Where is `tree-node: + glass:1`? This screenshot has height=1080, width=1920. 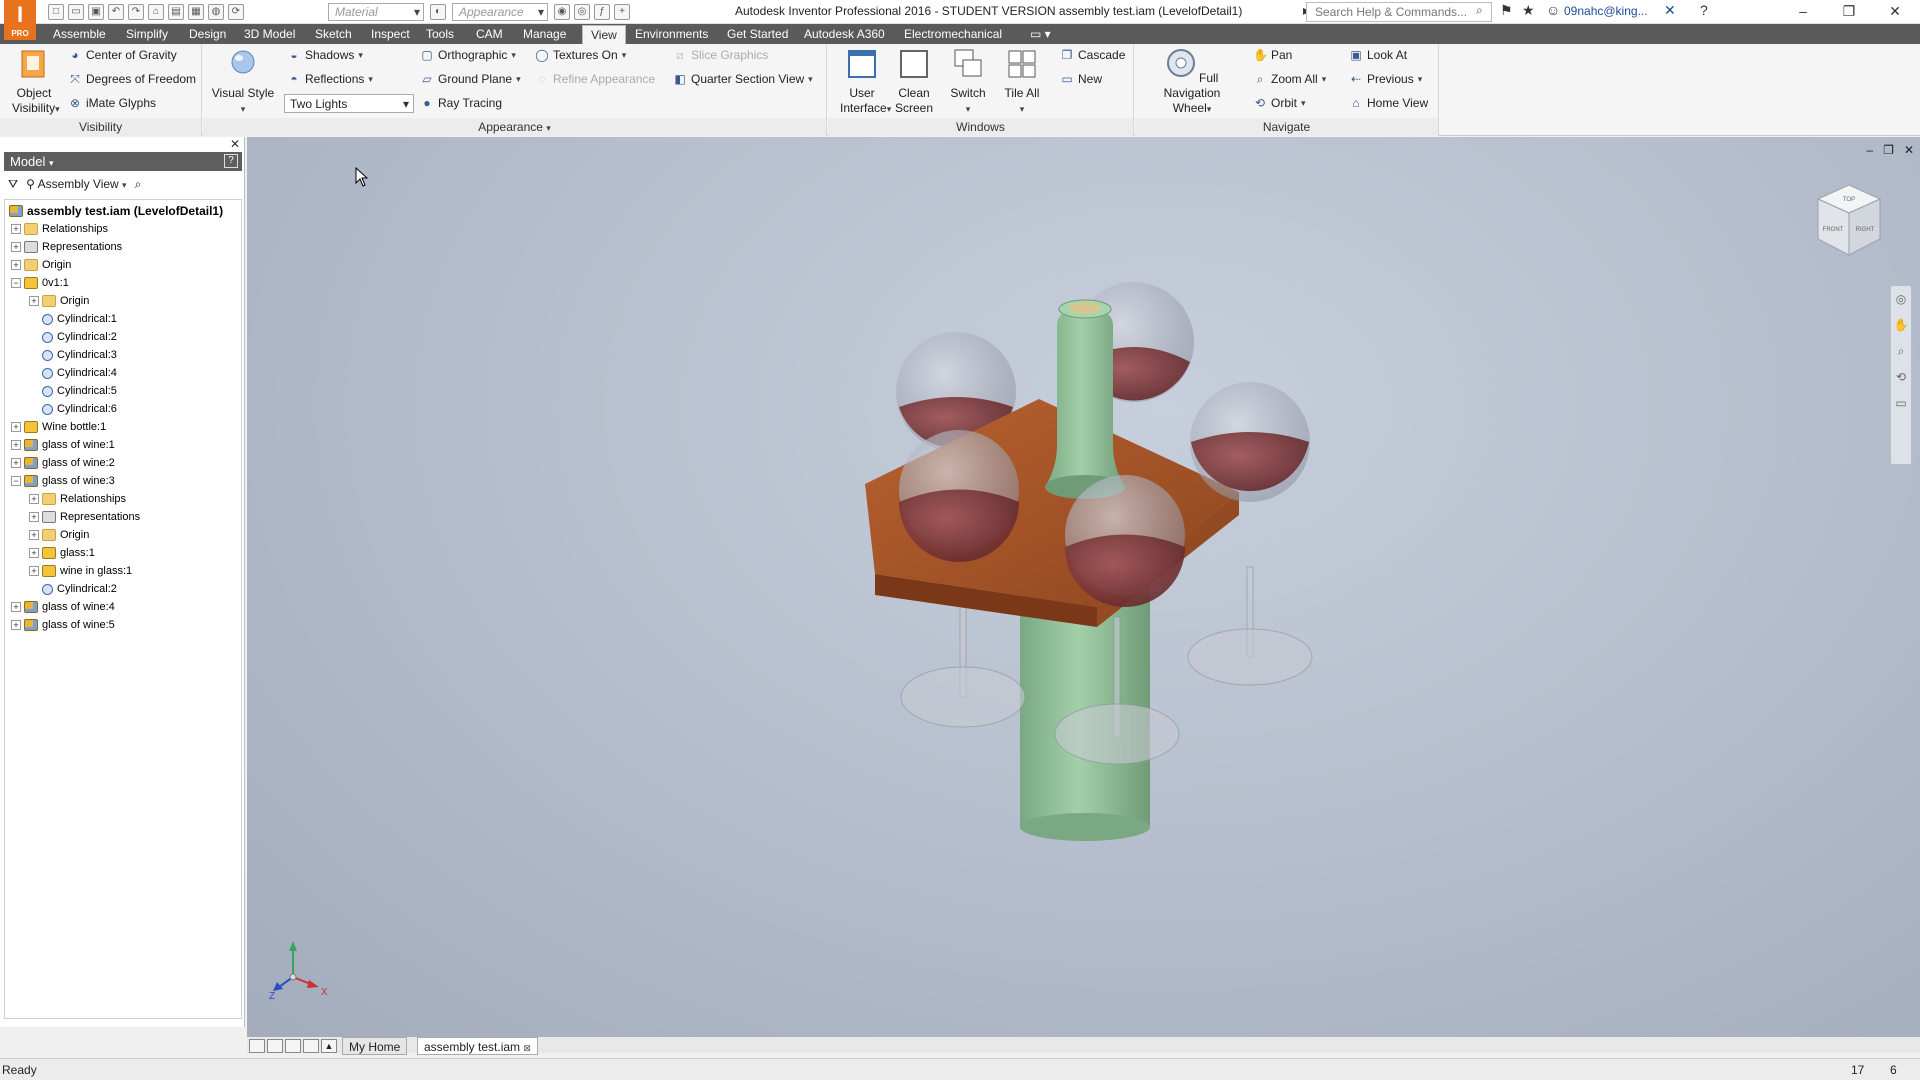 tree-node: + glass:1 is located at coordinates (62, 553).